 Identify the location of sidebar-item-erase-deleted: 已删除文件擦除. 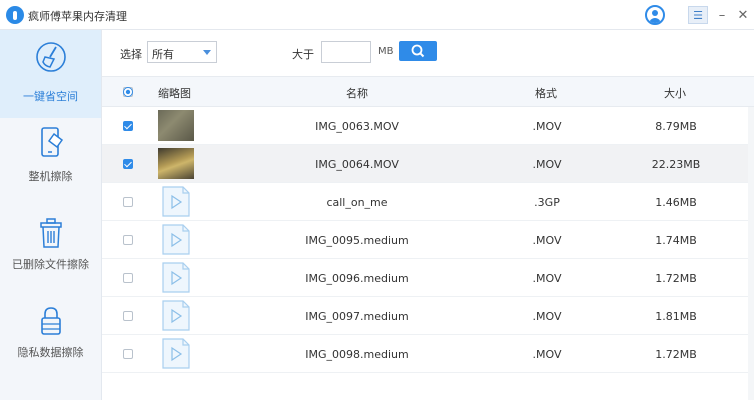
(50, 250).